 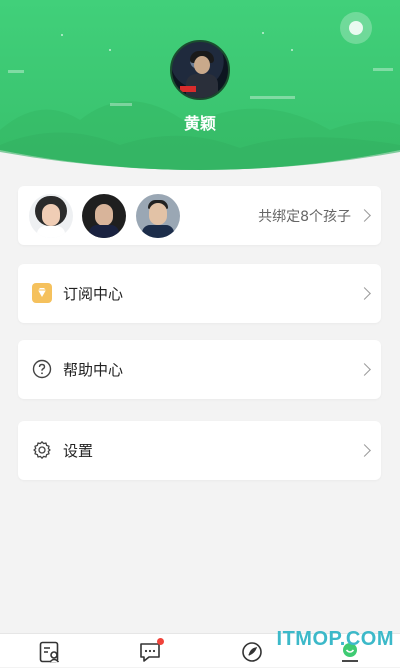 I want to click on profile-card-icon, so click(x=49, y=652).